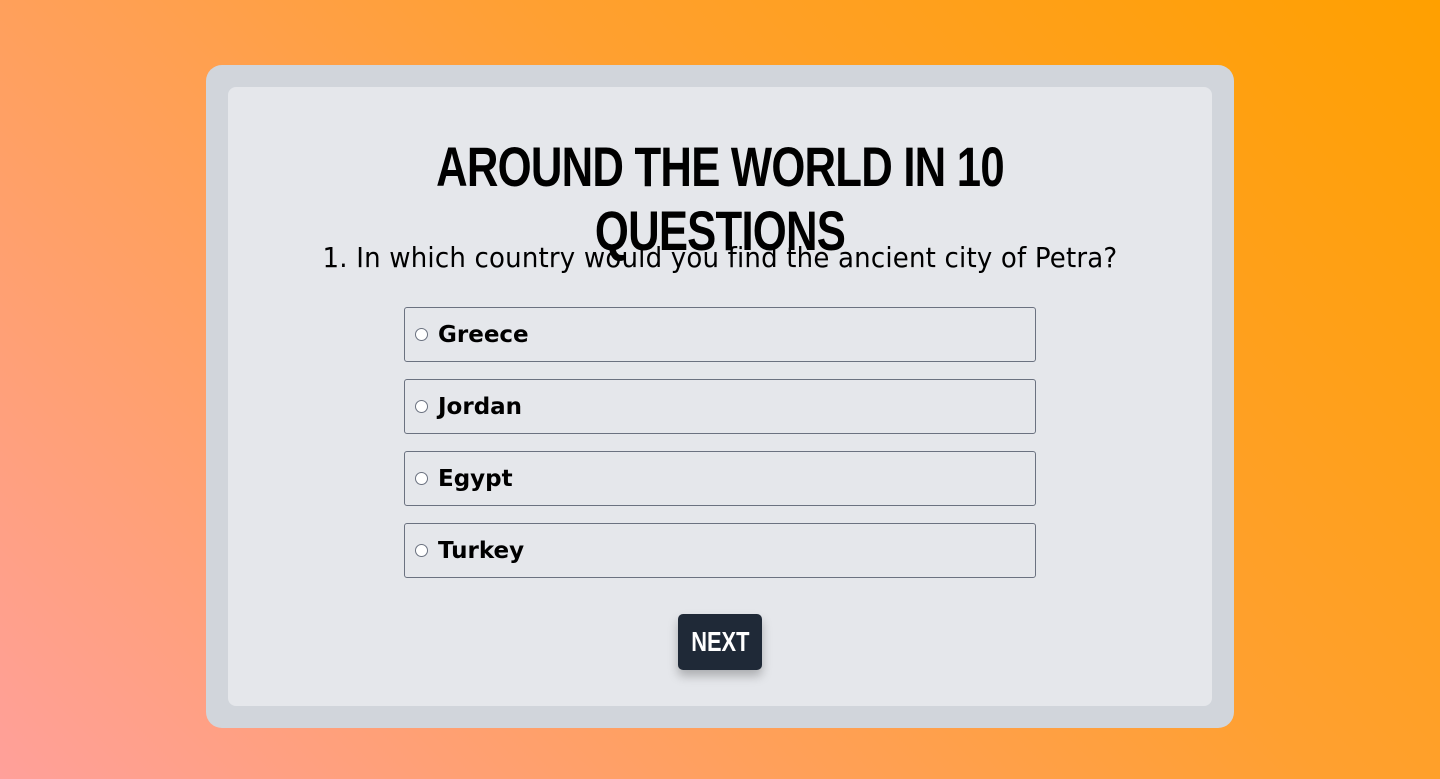 The height and width of the screenshot is (779, 1440). I want to click on option-label: Greece, so click(483, 334).